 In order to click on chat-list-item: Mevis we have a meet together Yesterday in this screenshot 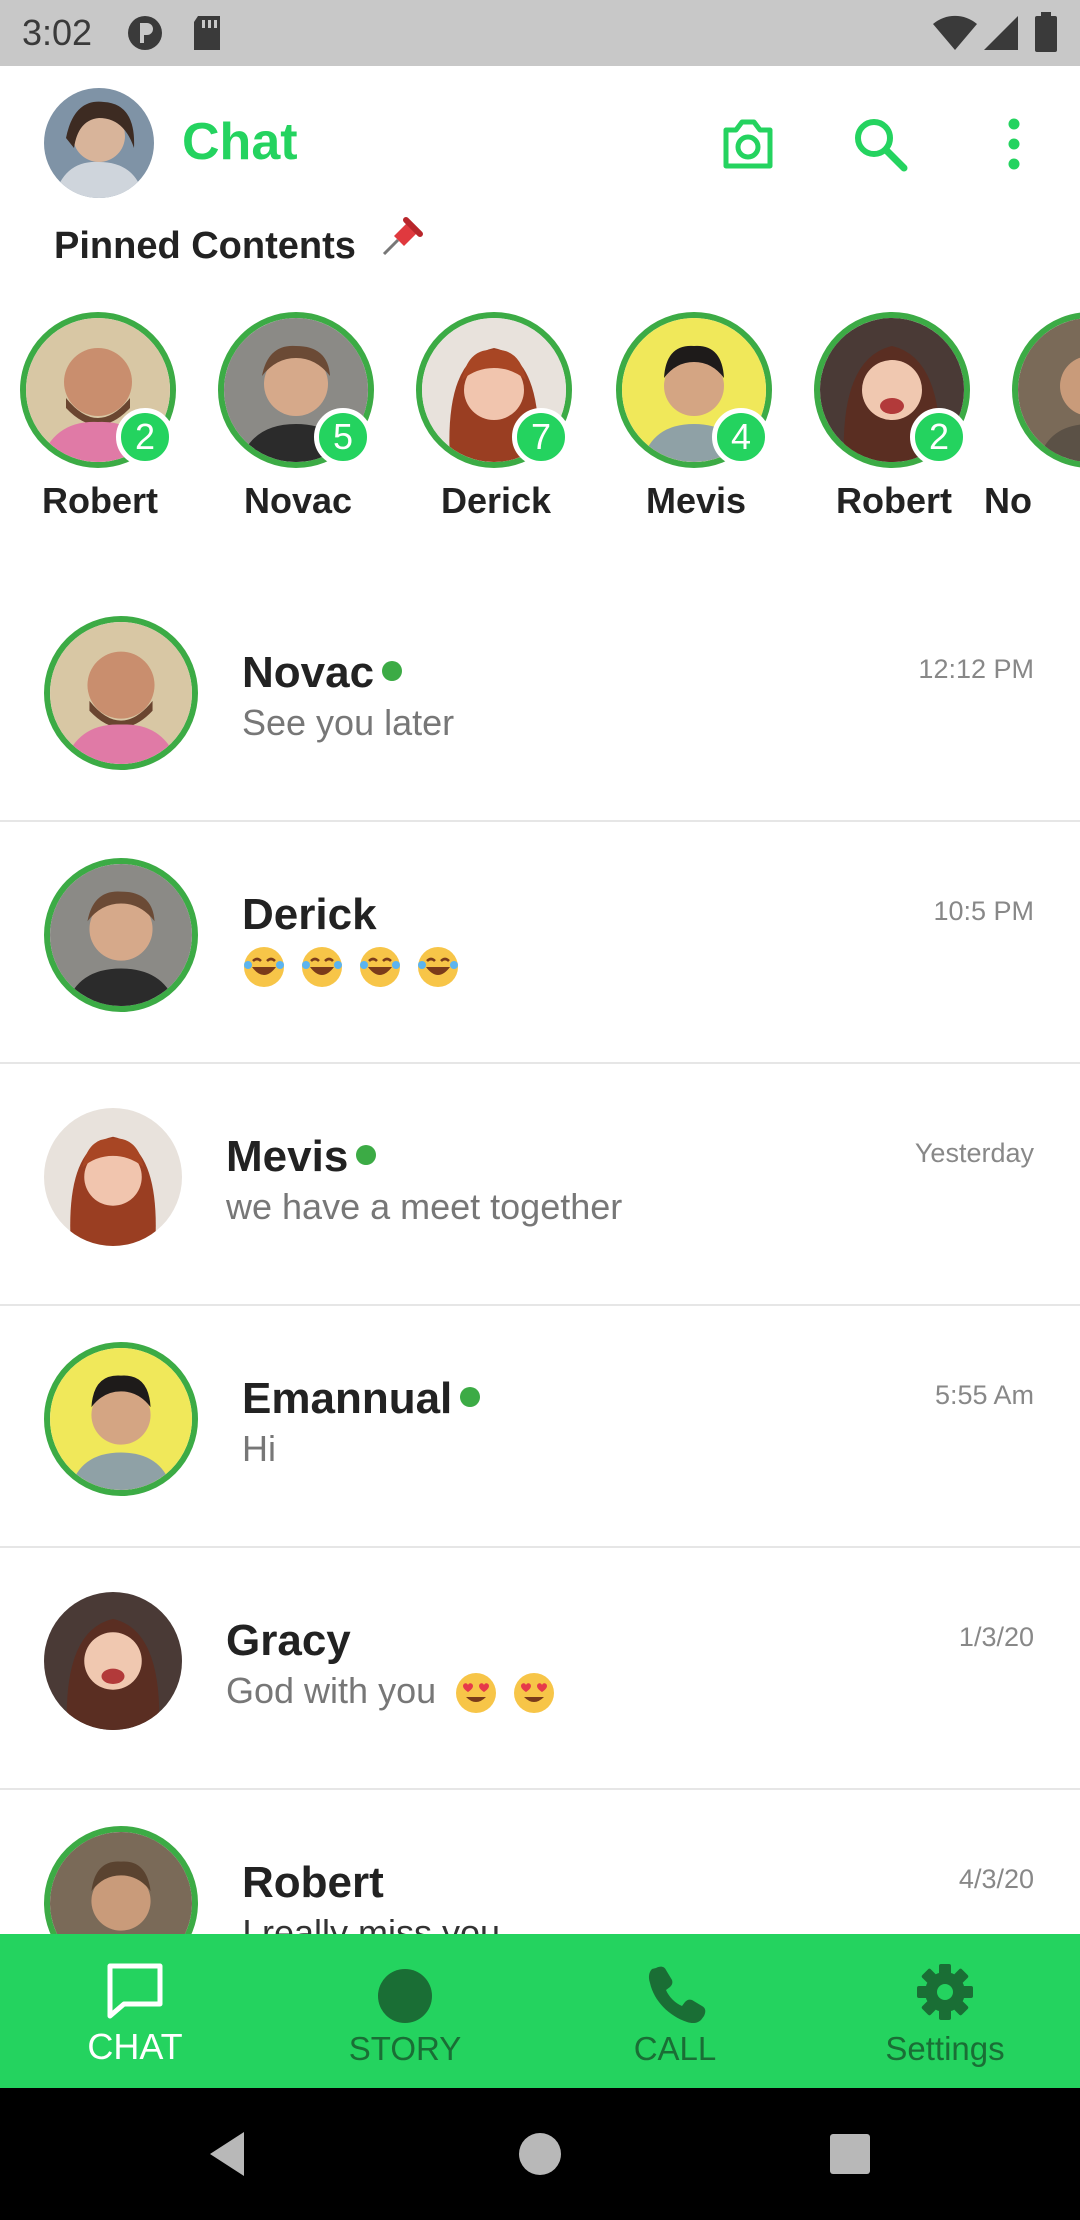, I will do `click(540, 1185)`.